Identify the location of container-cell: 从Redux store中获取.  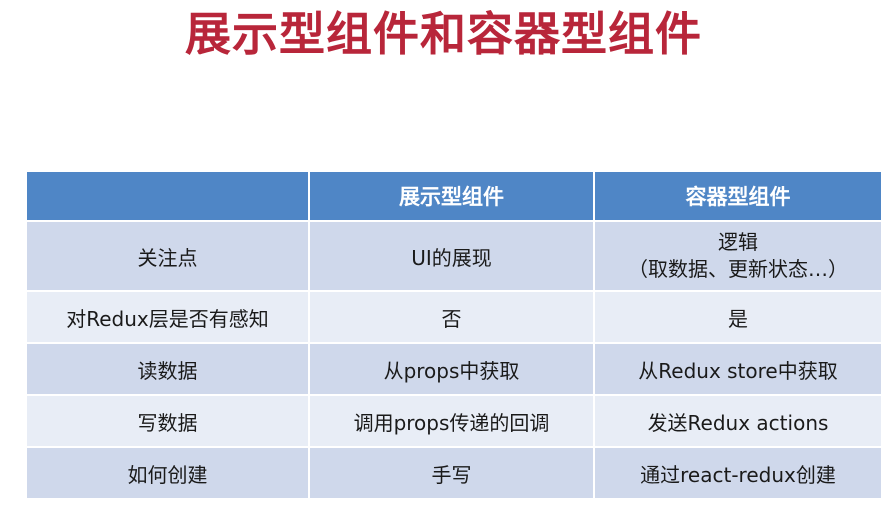
(738, 369).